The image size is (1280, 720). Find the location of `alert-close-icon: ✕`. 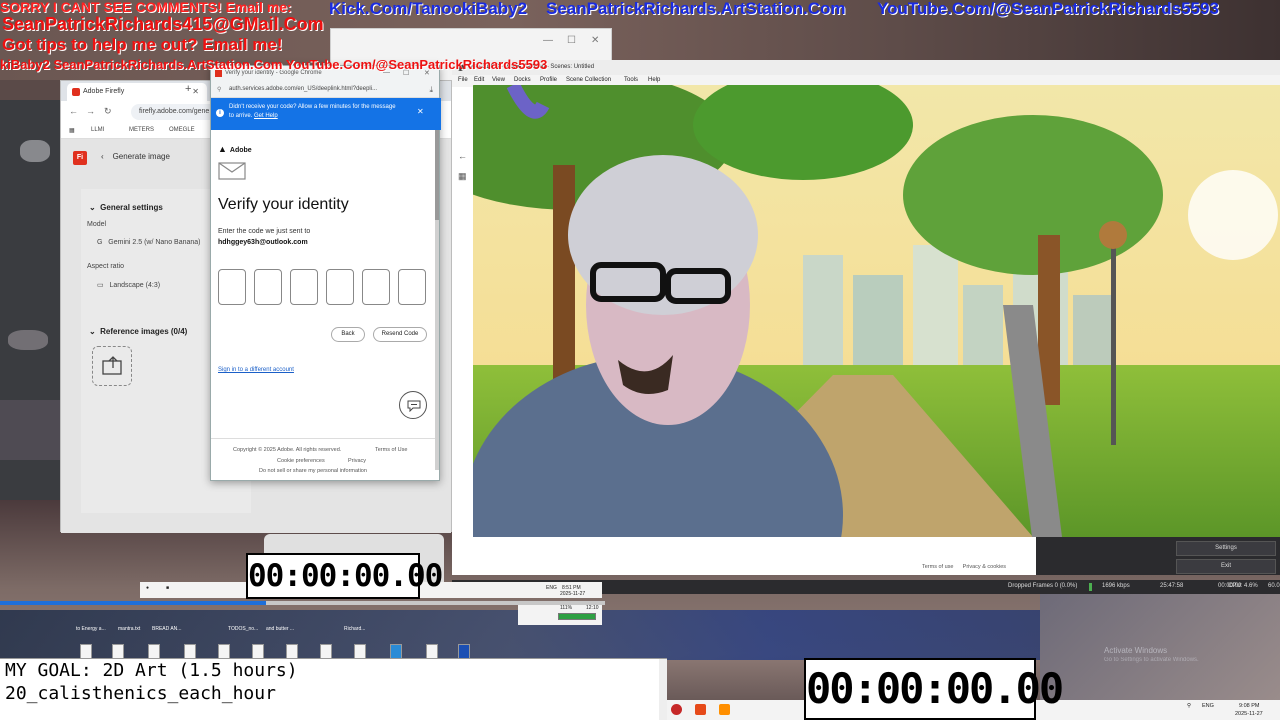

alert-close-icon: ✕ is located at coordinates (420, 111).